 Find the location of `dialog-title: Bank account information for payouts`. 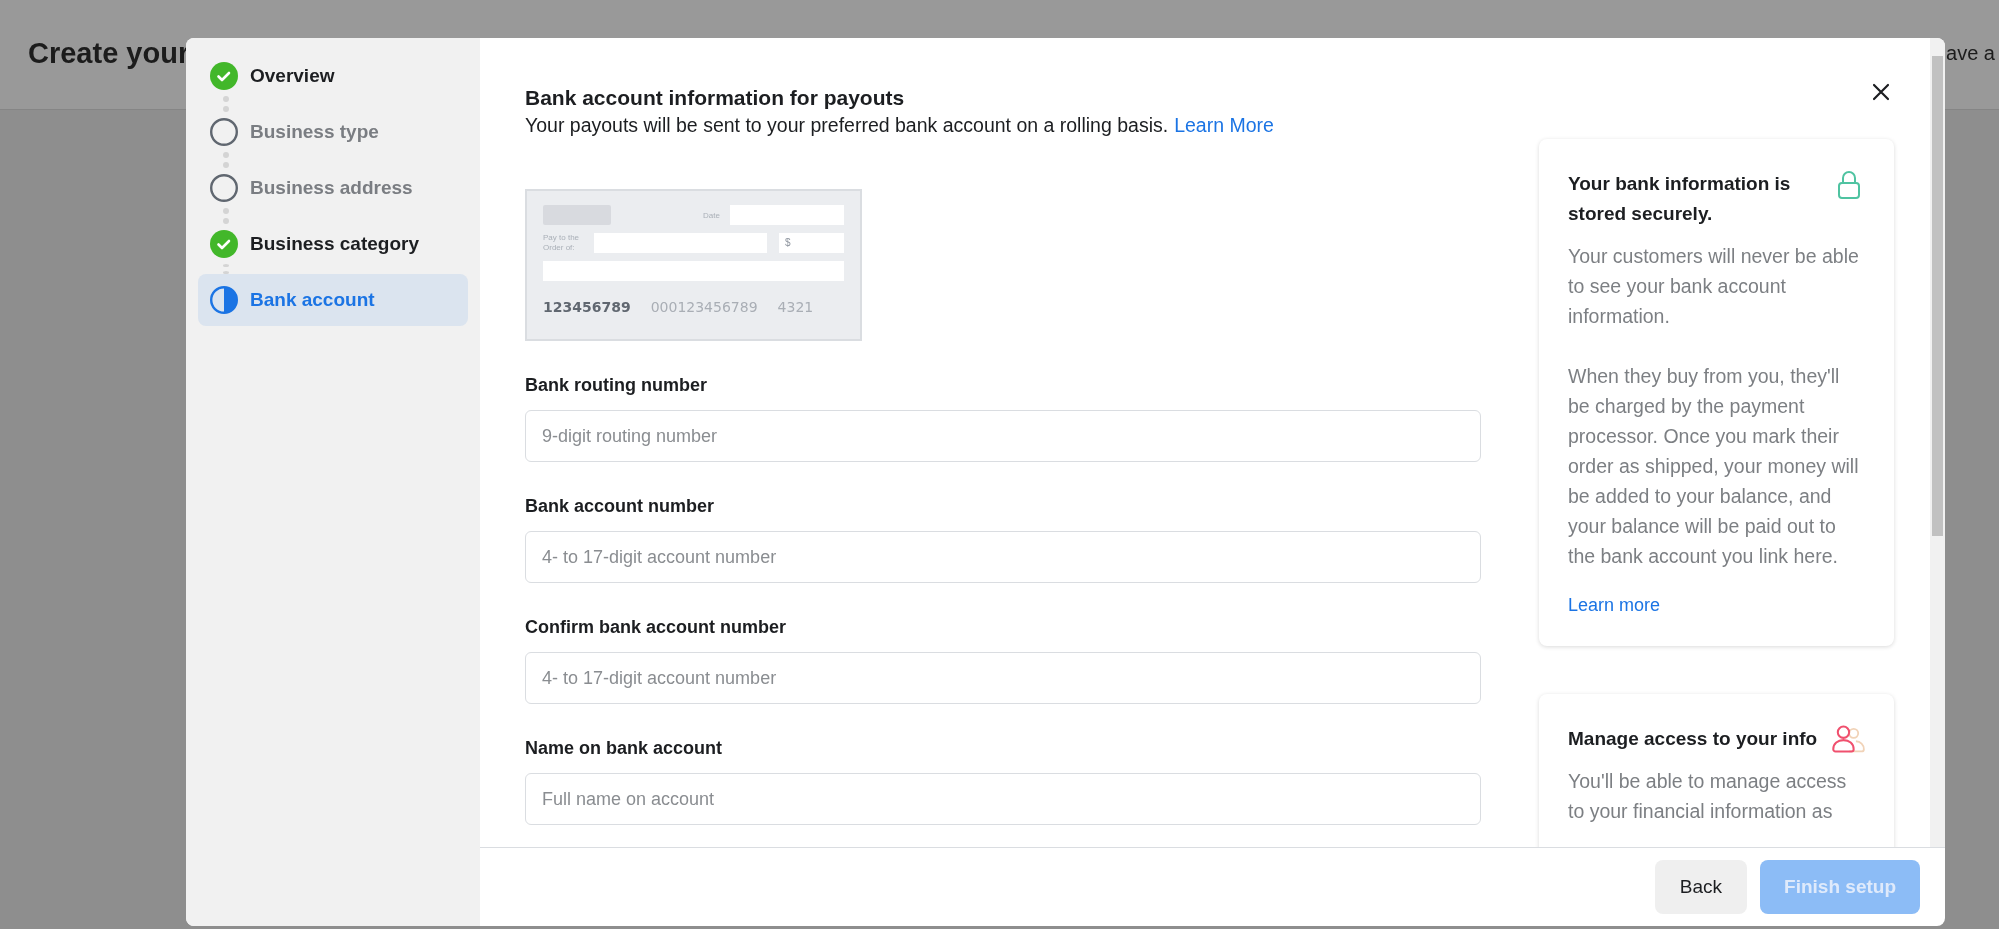

dialog-title: Bank account information for payouts is located at coordinates (715, 98).